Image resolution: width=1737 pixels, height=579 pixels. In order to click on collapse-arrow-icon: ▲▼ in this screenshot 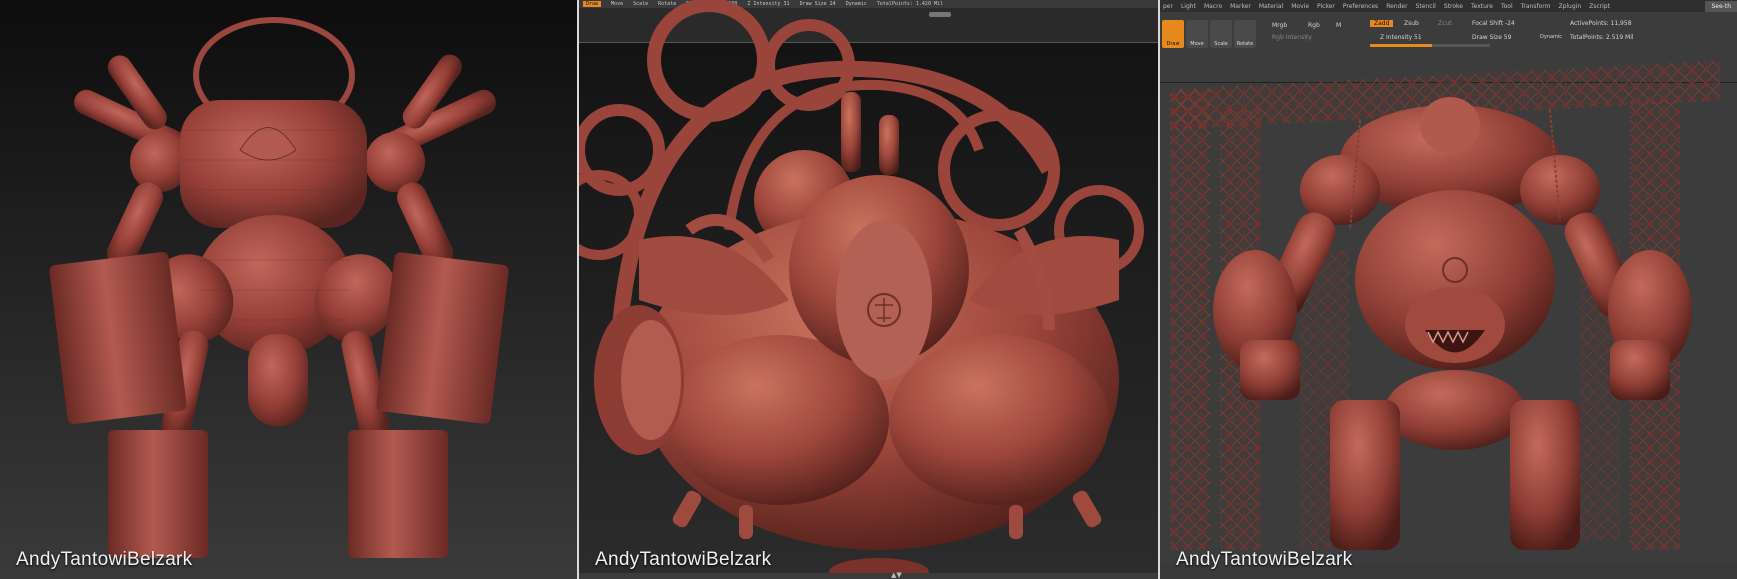, I will do `click(896, 575)`.